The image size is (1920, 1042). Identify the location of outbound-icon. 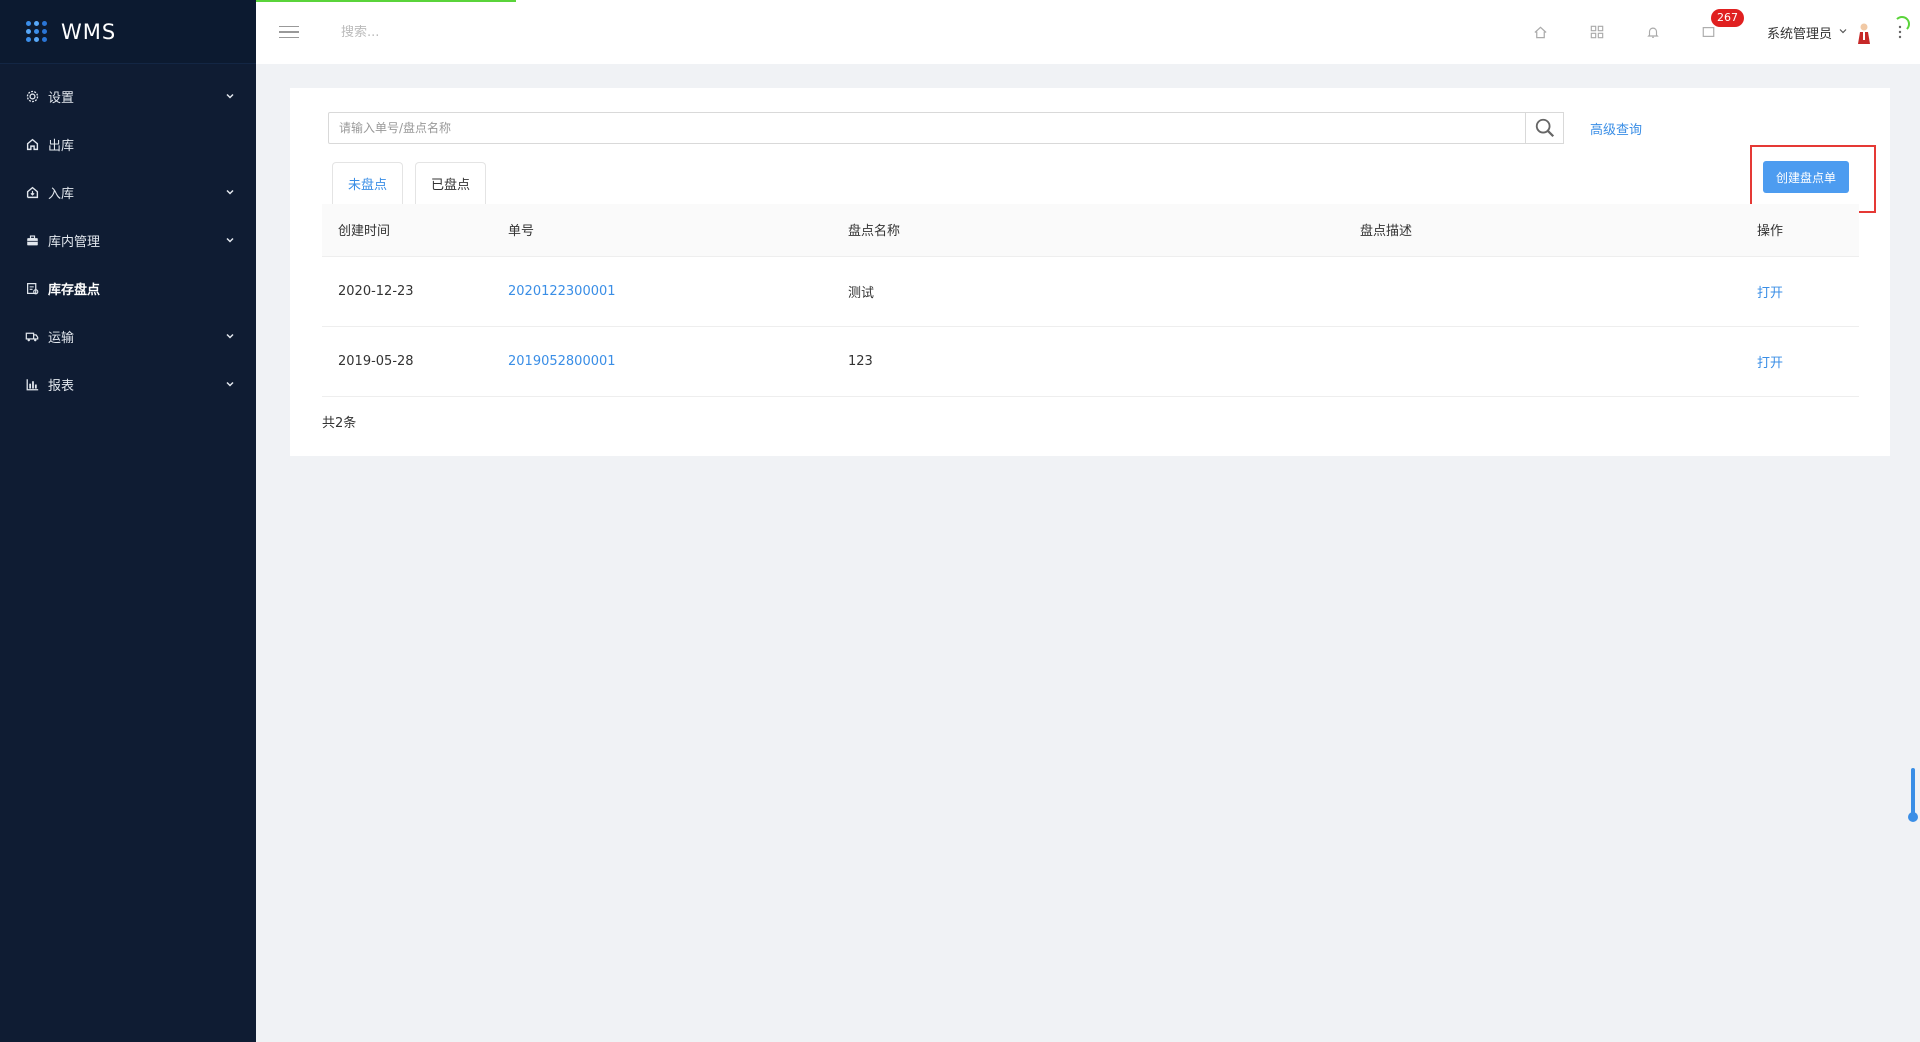
(32, 144).